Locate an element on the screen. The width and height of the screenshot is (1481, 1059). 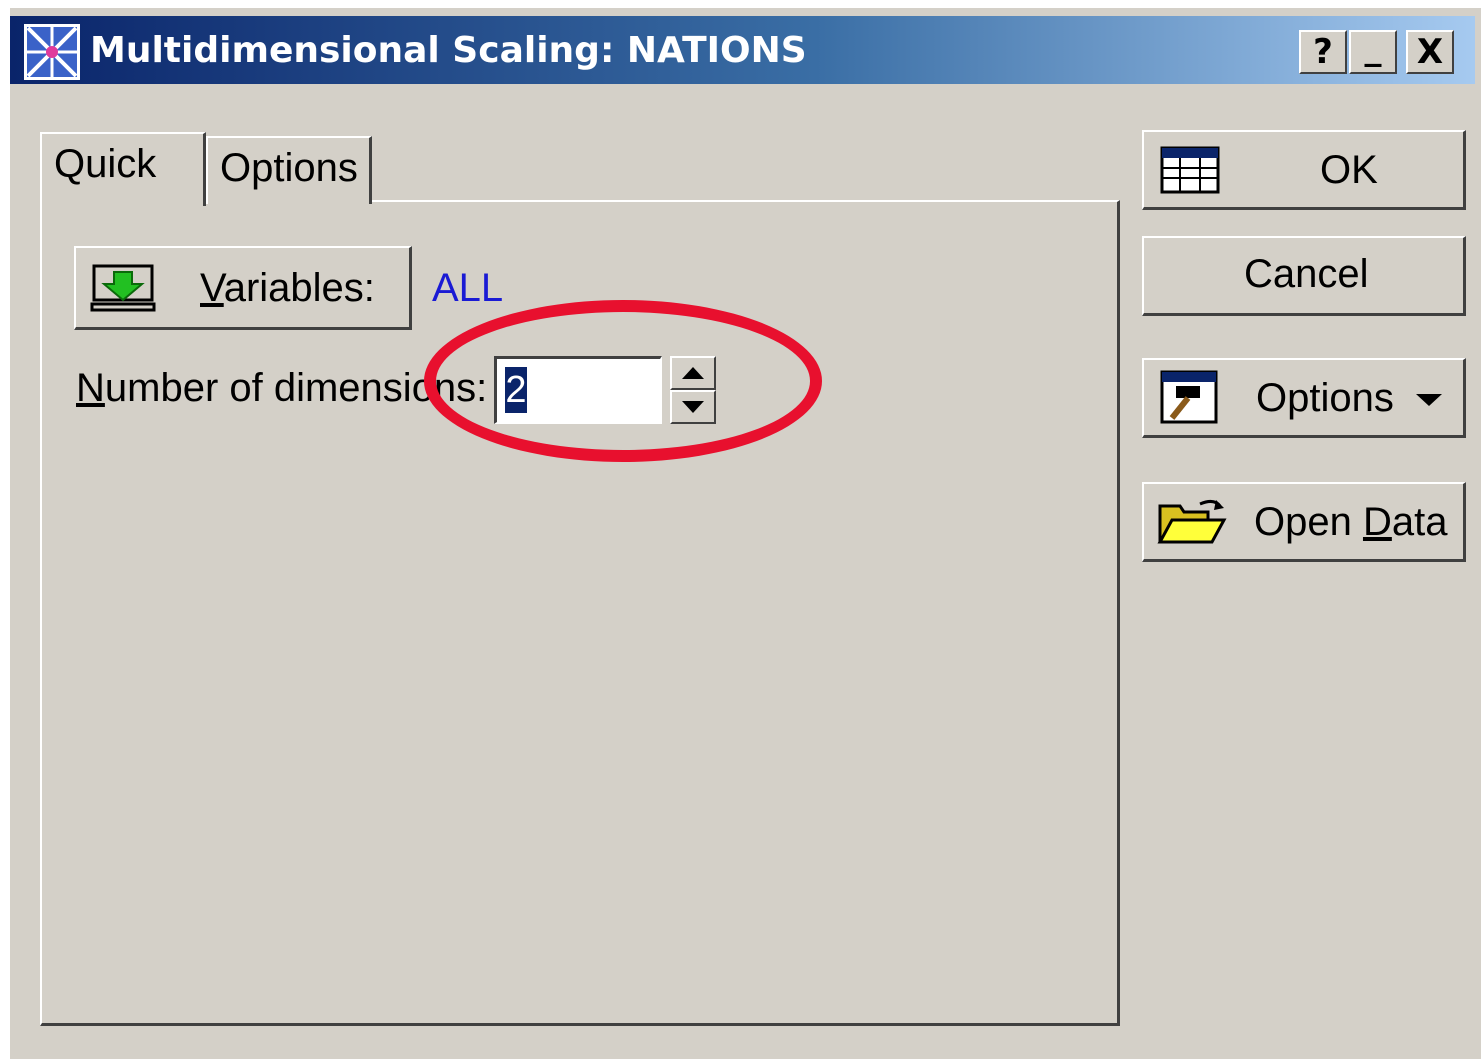
dimensions-input: 2 is located at coordinates (578, 390).